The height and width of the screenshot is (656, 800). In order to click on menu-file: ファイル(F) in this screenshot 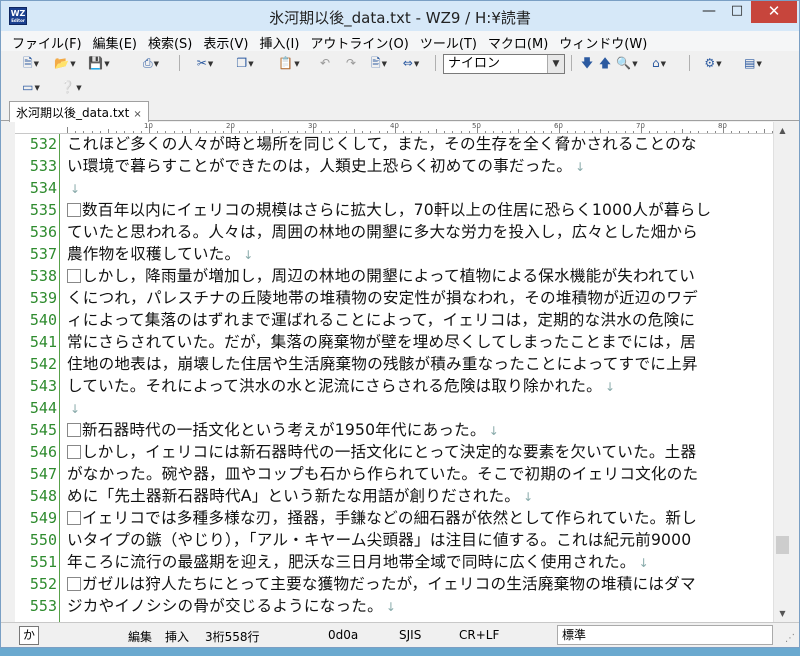, I will do `click(47, 41)`.